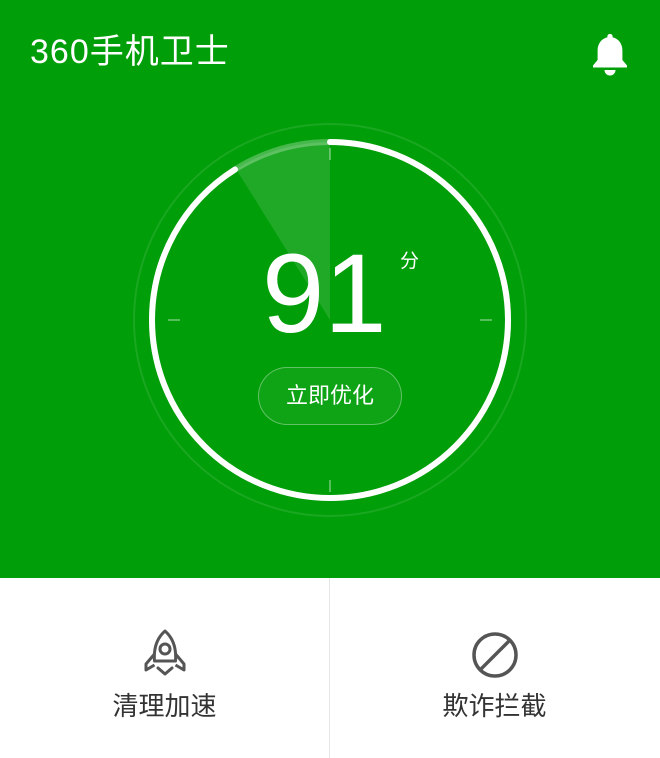  I want to click on cleanup-speedup-label: 清理加速, so click(164, 707).